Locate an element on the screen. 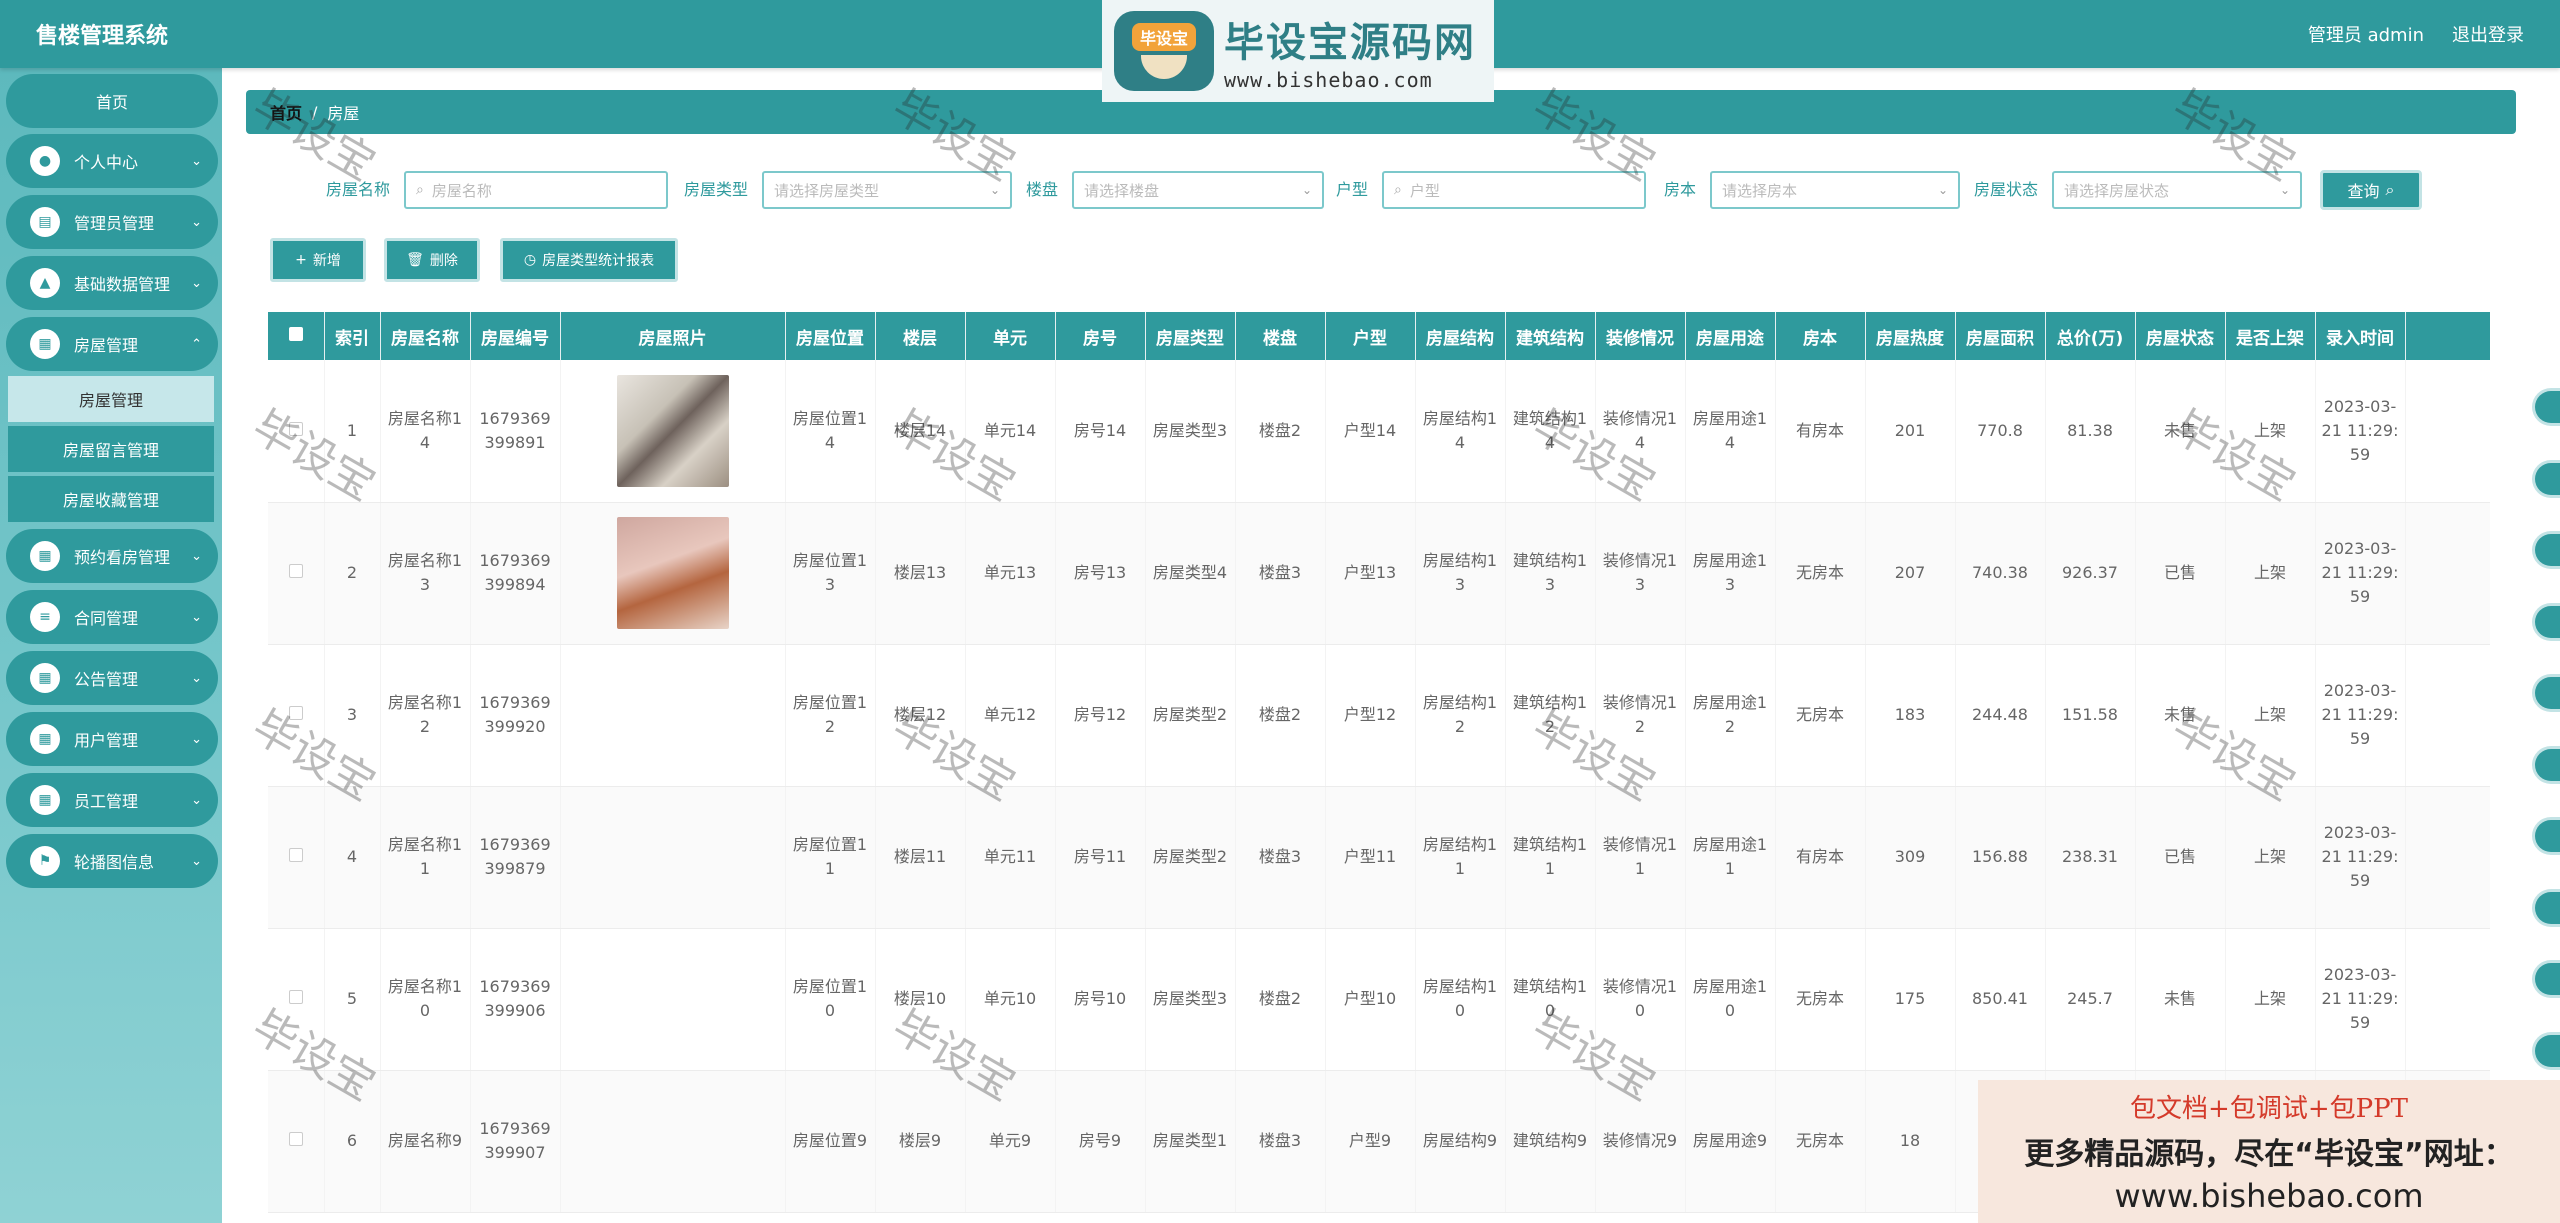 Image resolution: width=2560 pixels, height=1223 pixels. sidebar-item-basic-data: ▲ 基础数据管理 ⌄ is located at coordinates (112, 283).